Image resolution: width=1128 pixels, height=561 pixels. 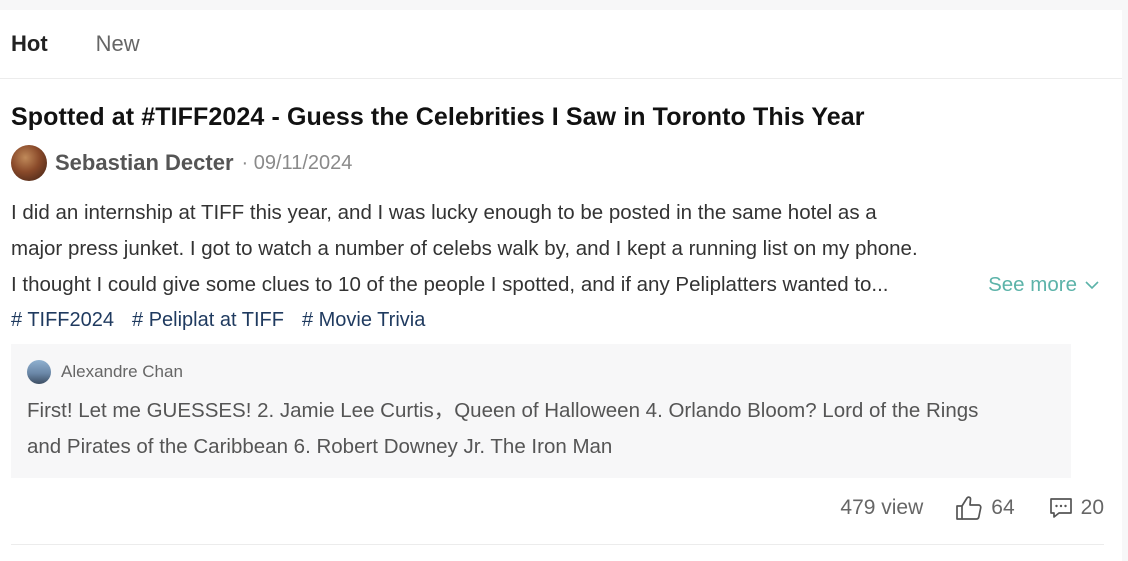 I want to click on commenter-name: Alexandre Chan, so click(x=122, y=372).